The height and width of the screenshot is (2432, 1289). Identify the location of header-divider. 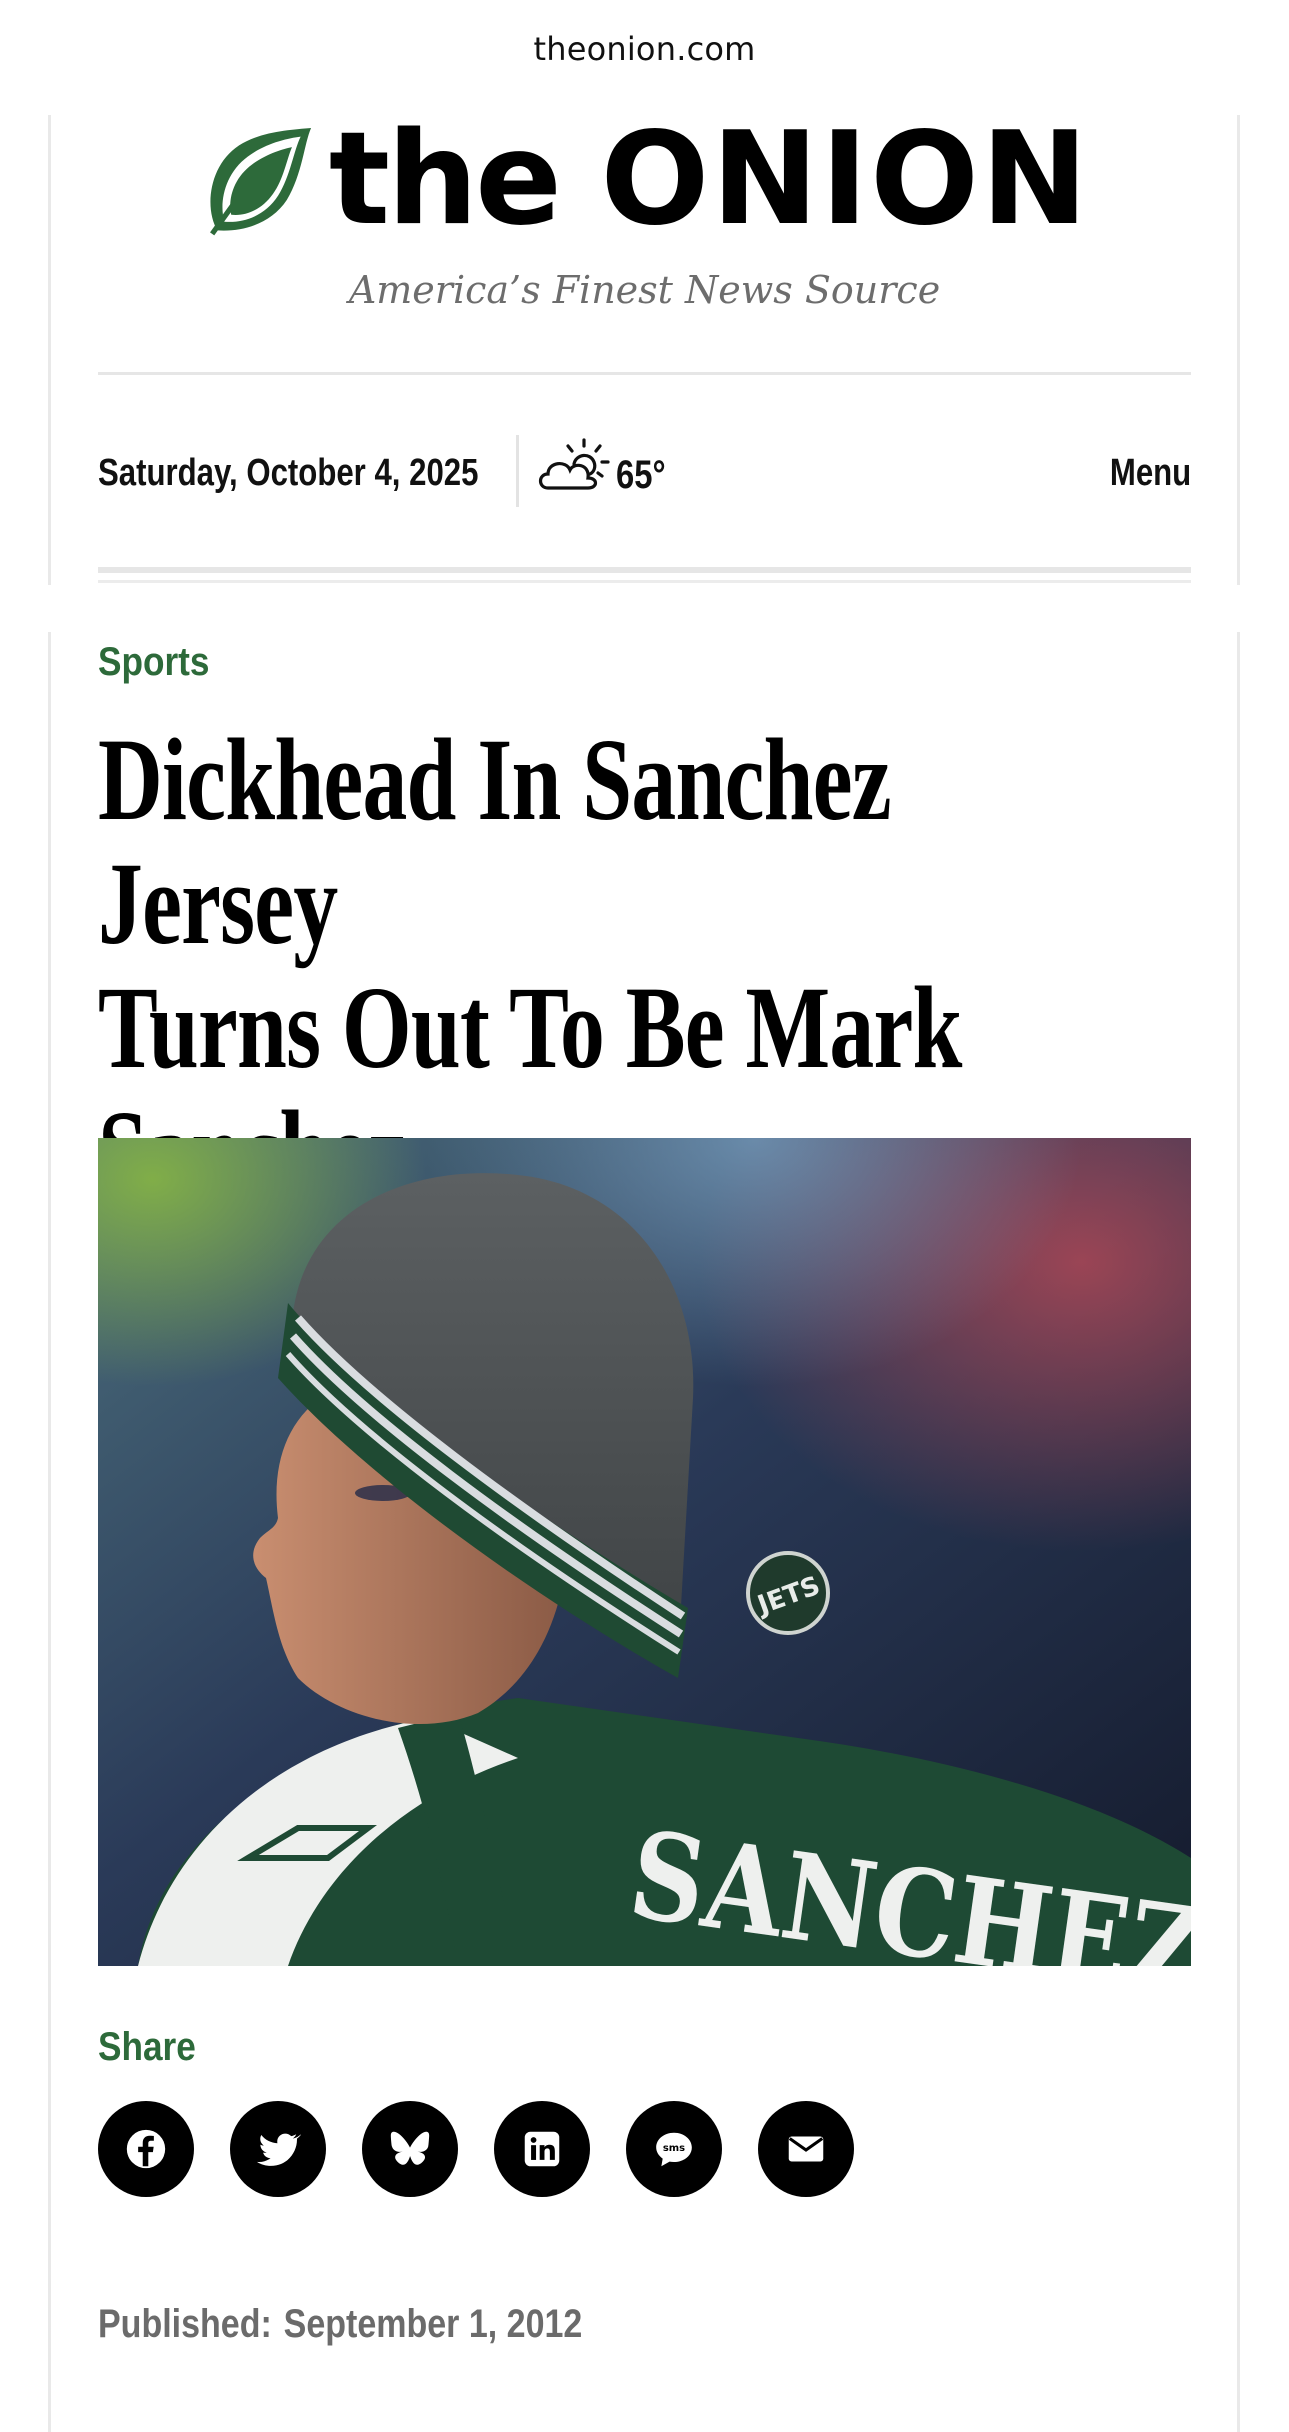
(644, 373).